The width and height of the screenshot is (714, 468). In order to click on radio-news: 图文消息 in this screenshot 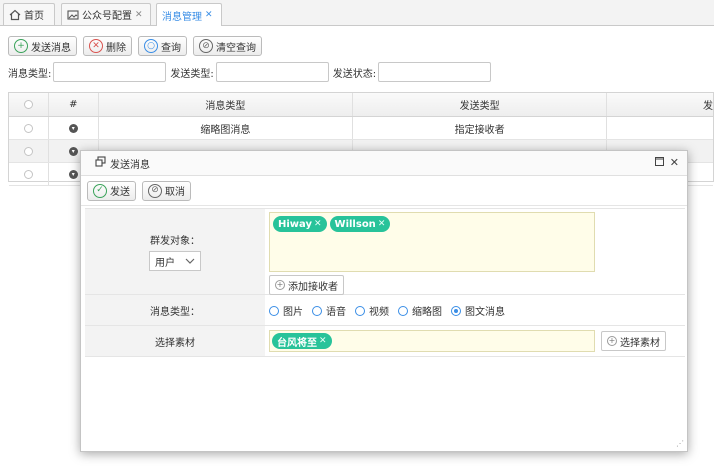, I will do `click(478, 310)`.